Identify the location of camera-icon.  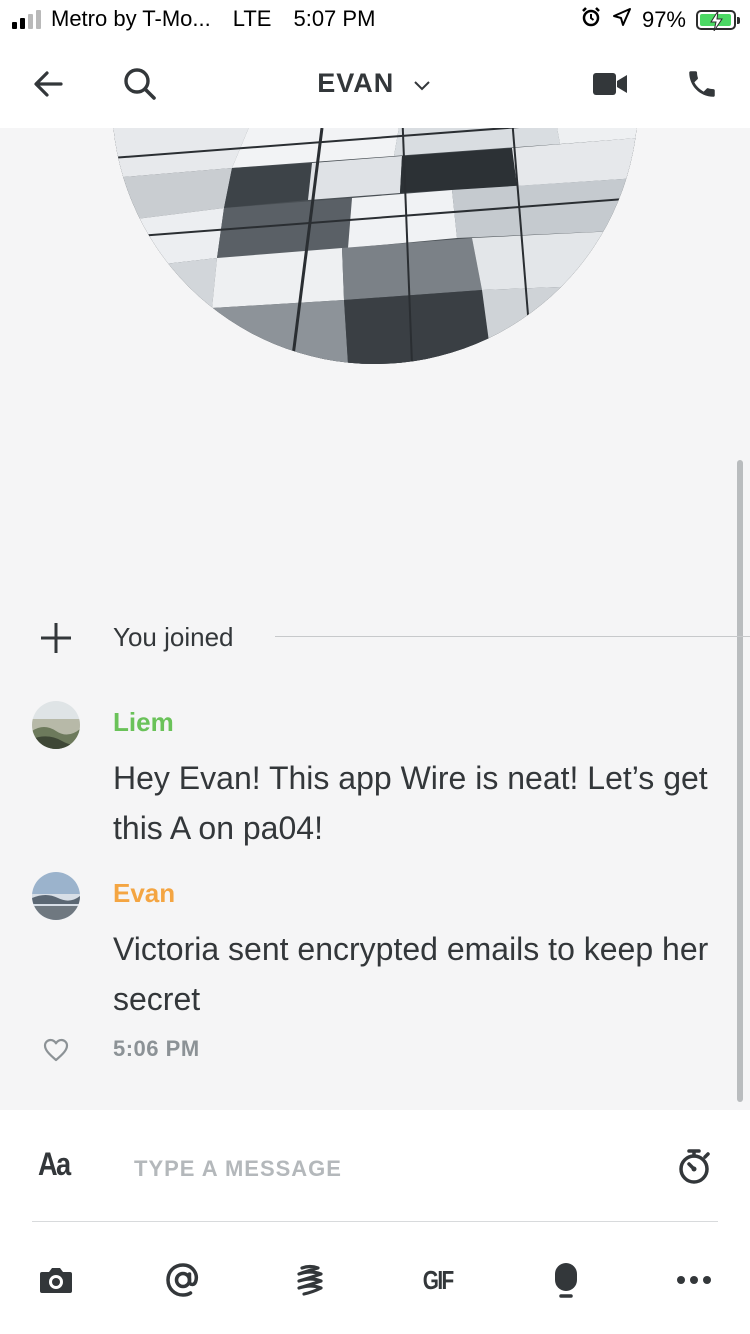
(56, 1280).